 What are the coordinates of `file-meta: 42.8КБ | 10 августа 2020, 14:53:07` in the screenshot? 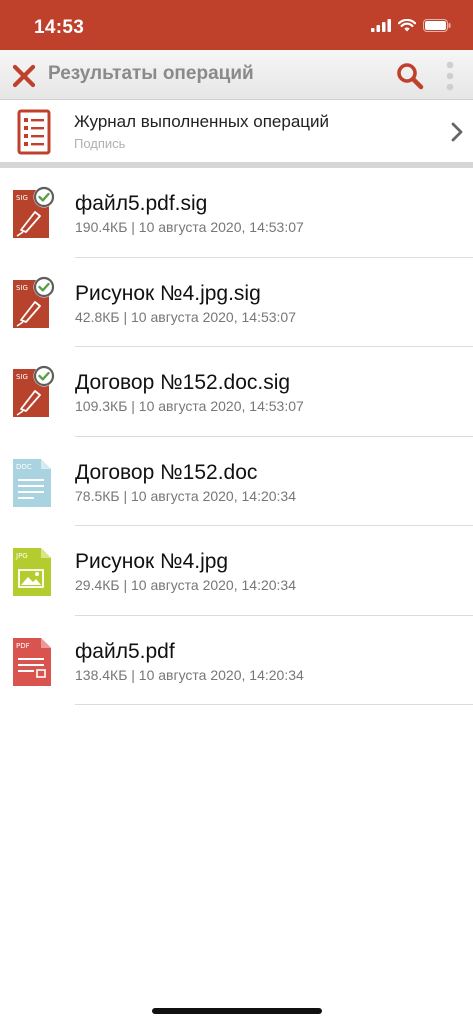 It's located at (185, 316).